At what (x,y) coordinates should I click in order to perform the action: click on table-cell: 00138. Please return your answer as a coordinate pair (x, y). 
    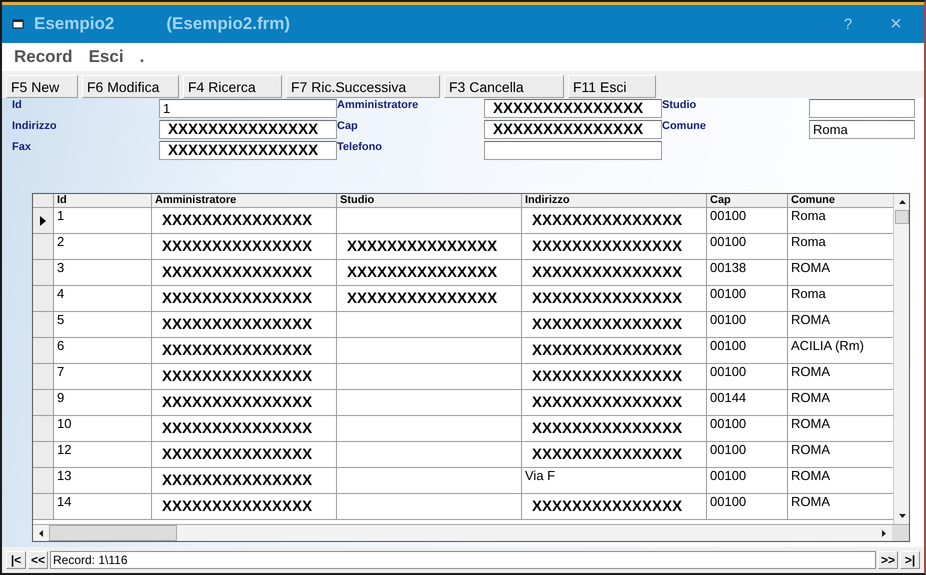
    Looking at the image, I should click on (747, 272).